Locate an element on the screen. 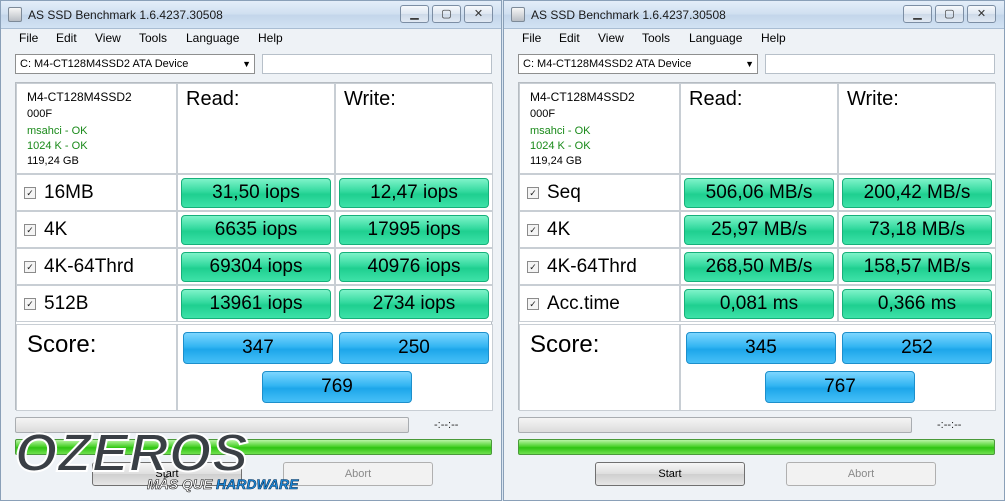 The width and height of the screenshot is (1005, 501). progress-bar-total is located at coordinates (756, 447).